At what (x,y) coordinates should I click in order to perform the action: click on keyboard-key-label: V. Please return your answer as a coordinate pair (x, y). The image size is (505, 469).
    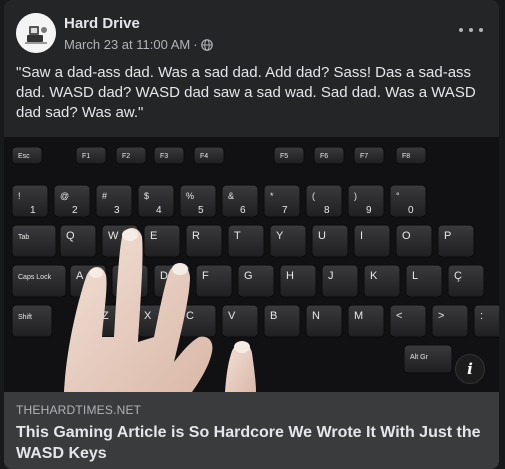
    Looking at the image, I should click on (232, 316).